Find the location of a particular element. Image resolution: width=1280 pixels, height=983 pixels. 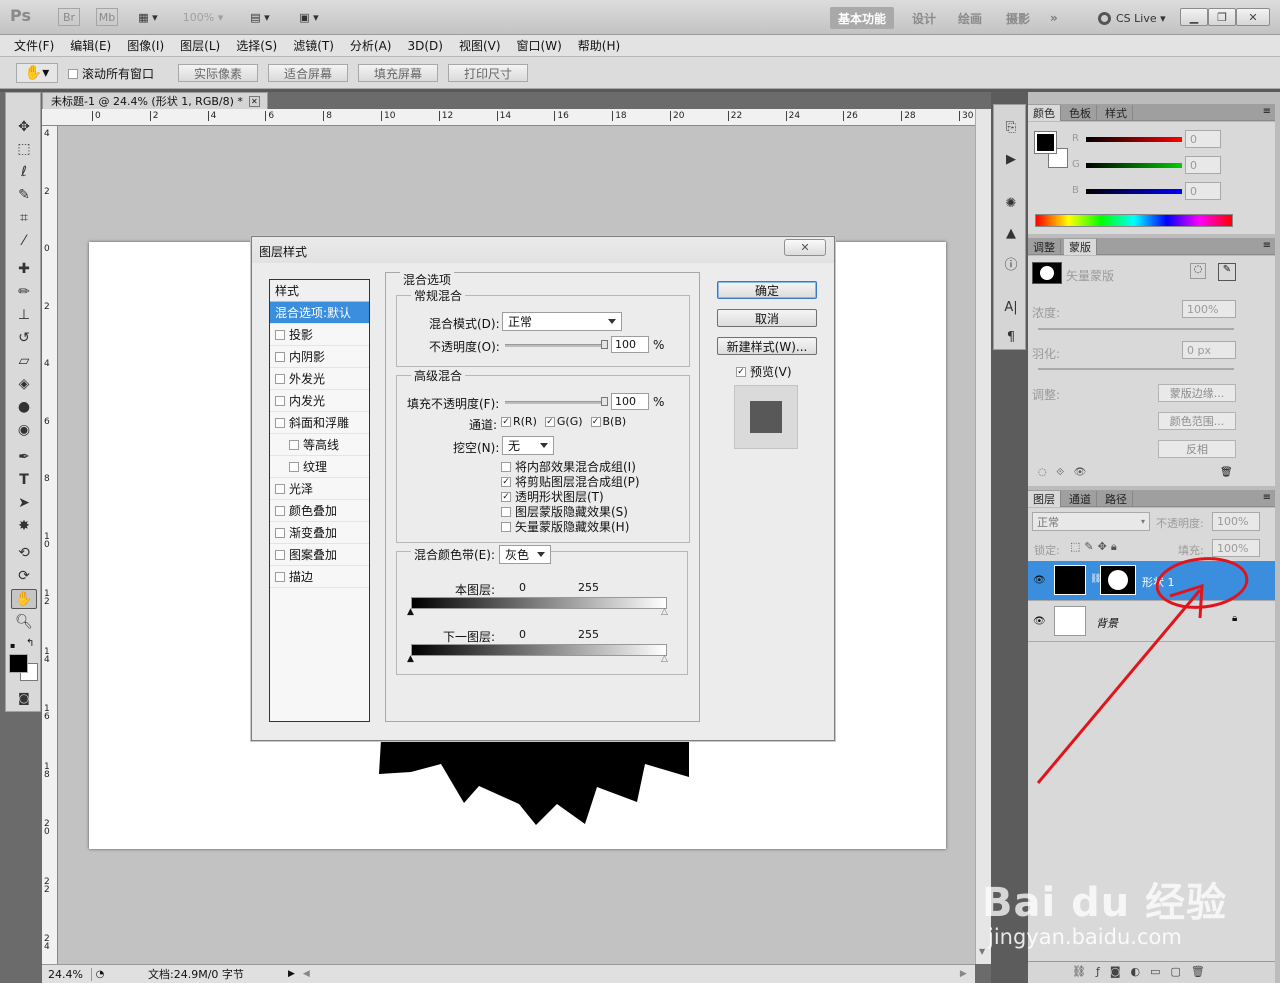

clone-source-panel-icon: ▲ is located at coordinates (1011, 233).